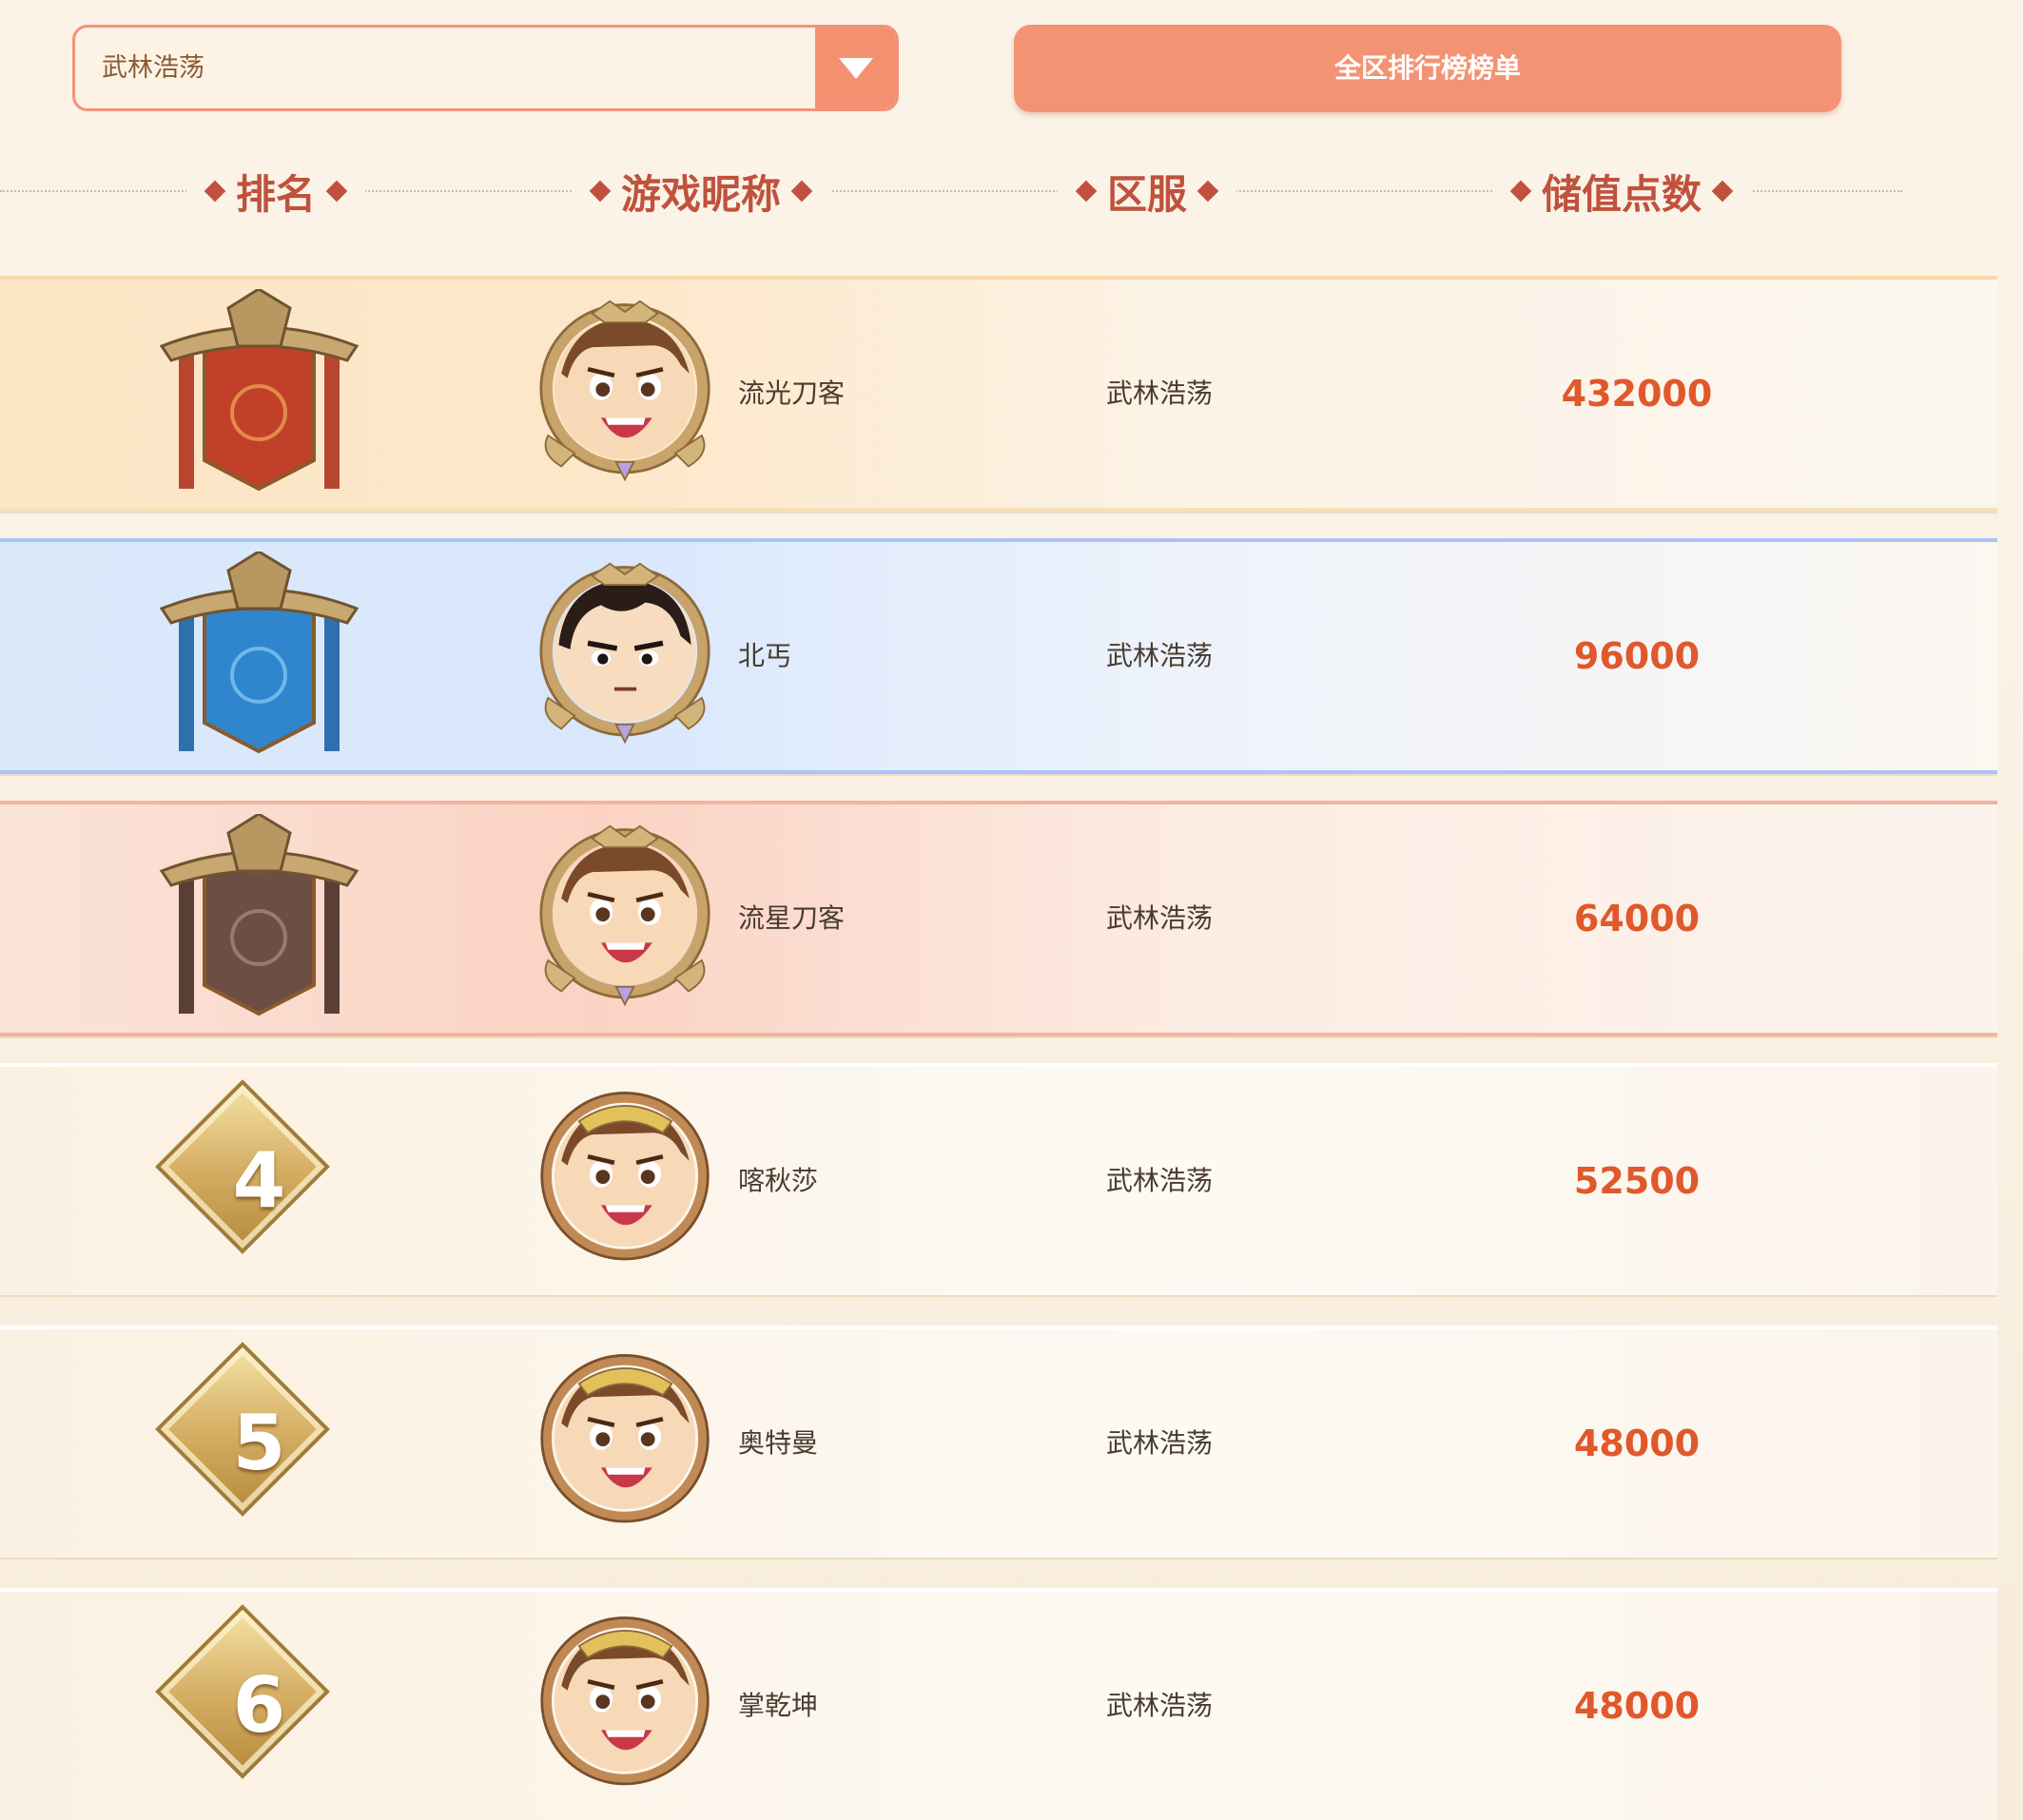 This screenshot has height=1820, width=2023. What do you see at coordinates (1637, 919) in the screenshot?
I see `player-points: 64000` at bounding box center [1637, 919].